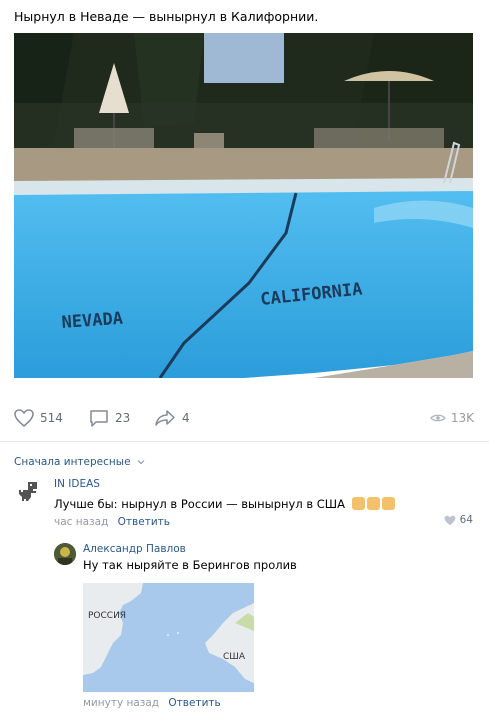  I want to click on view-counter: 13K, so click(452, 418).